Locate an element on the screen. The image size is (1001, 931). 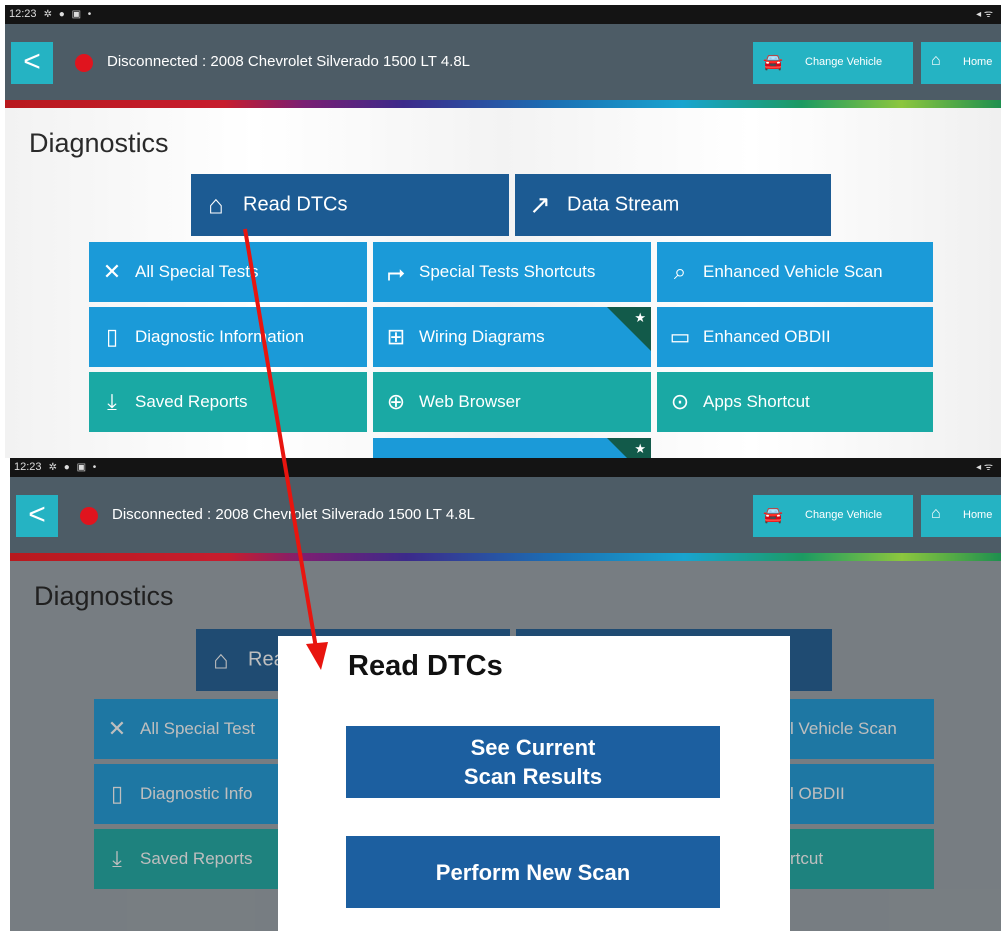
globe-icon: ⊕ is located at coordinates (396, 401).